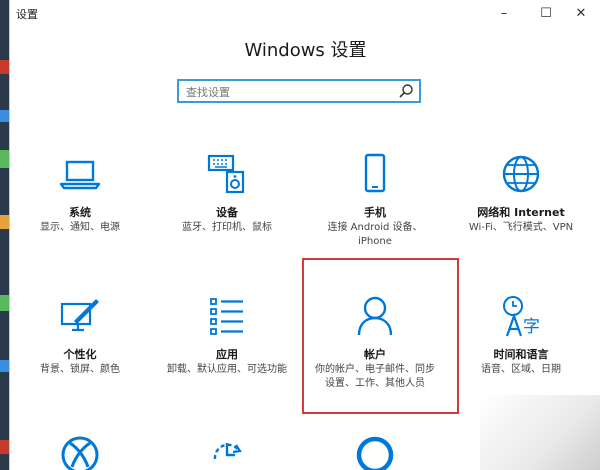  Describe the element at coordinates (521, 316) in the screenshot. I see `time-language-icon: 字` at that location.